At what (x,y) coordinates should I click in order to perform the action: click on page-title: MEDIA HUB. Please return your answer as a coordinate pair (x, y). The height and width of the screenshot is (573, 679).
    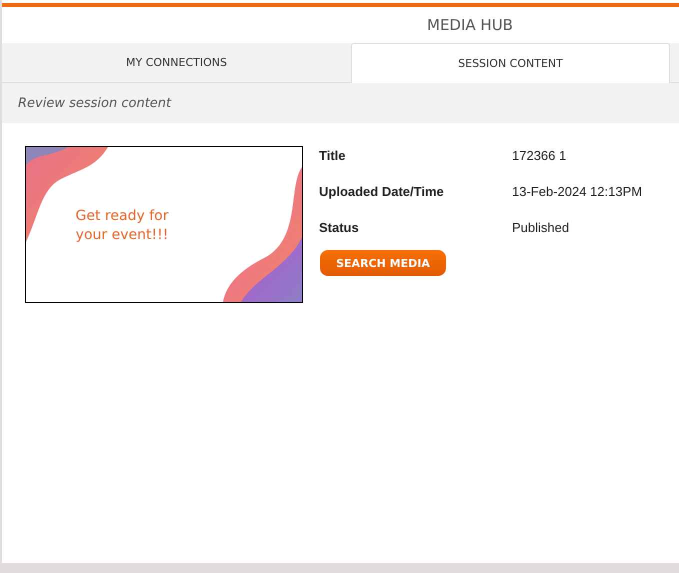
    Looking at the image, I should click on (470, 25).